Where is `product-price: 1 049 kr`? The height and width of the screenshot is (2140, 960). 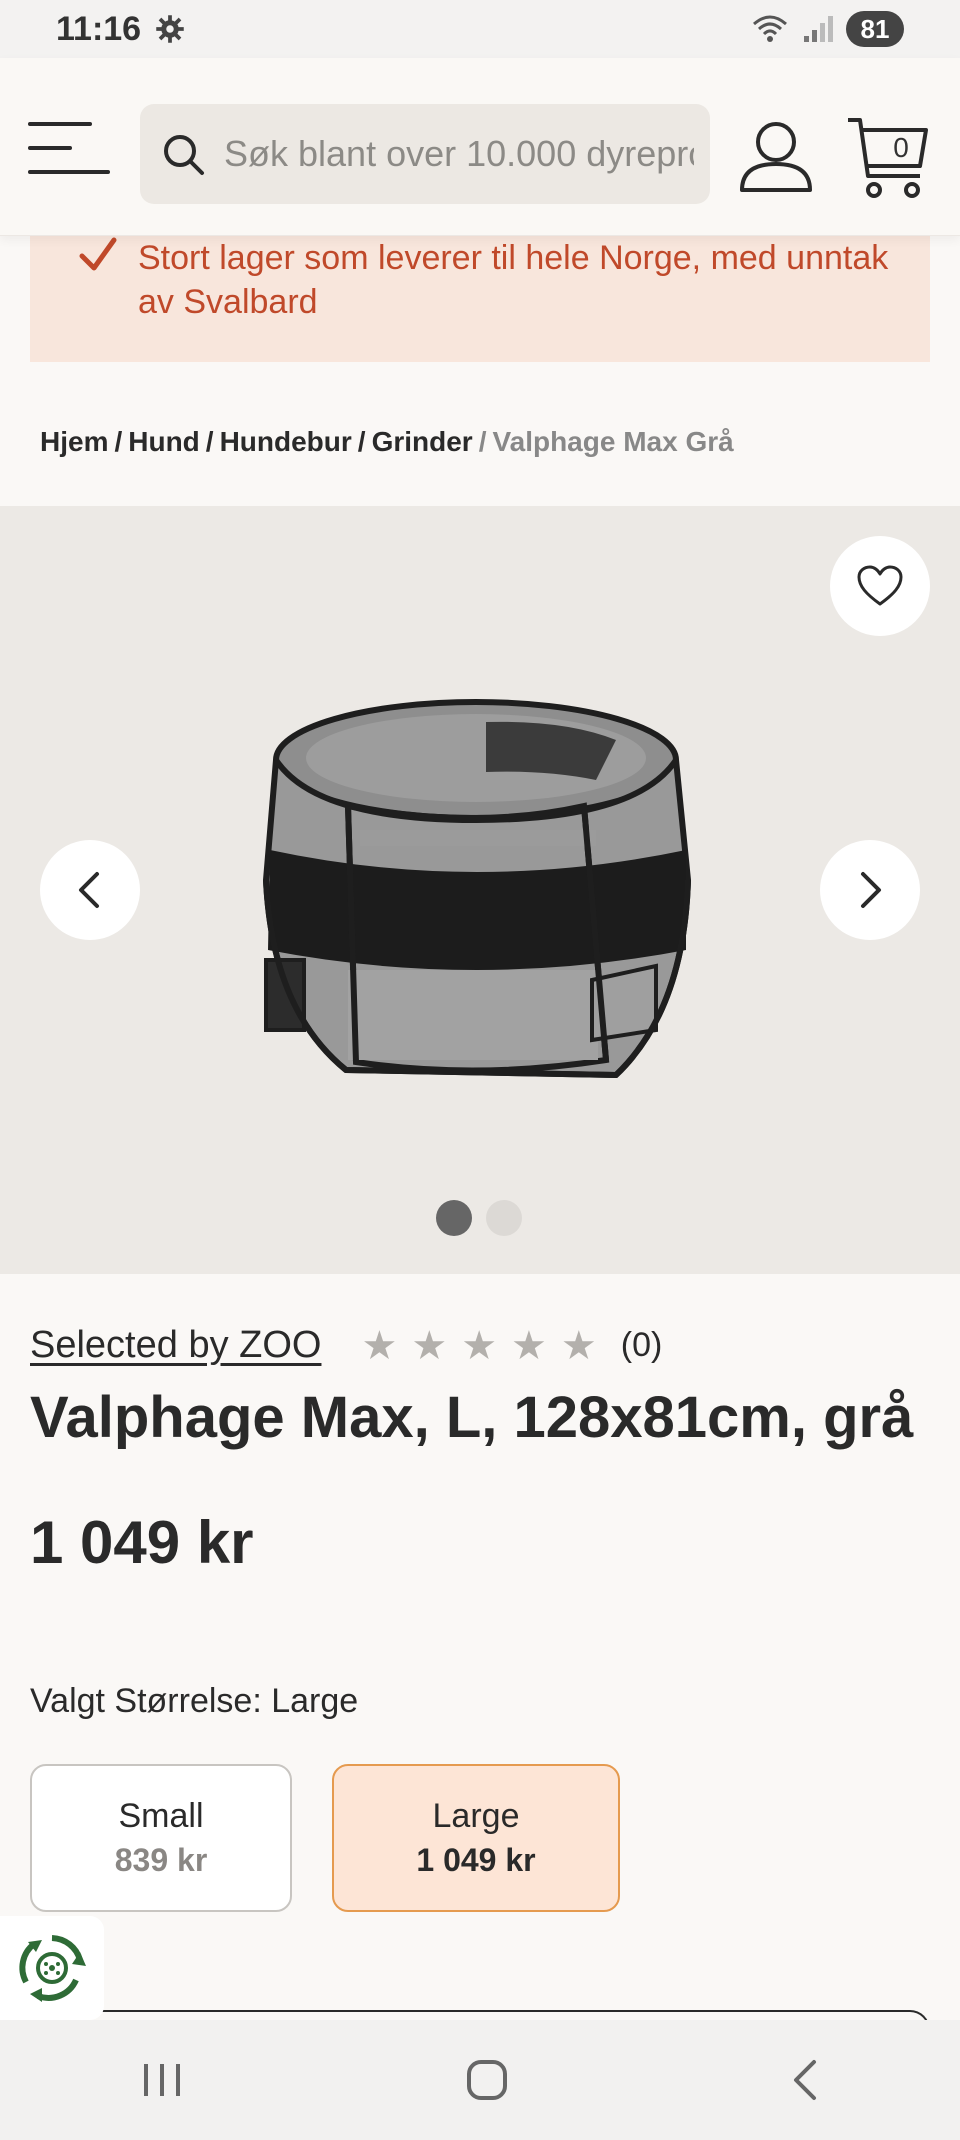 product-price: 1 049 kr is located at coordinates (142, 1542).